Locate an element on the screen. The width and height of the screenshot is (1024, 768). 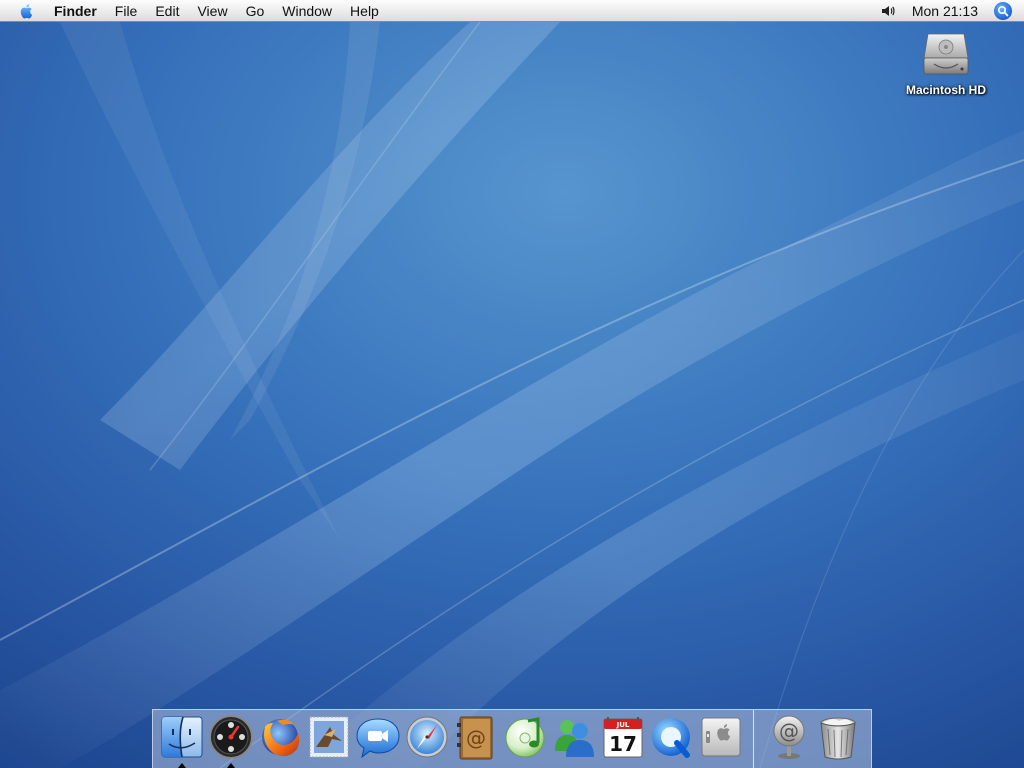
trash-icon is located at coordinates (837, 738).